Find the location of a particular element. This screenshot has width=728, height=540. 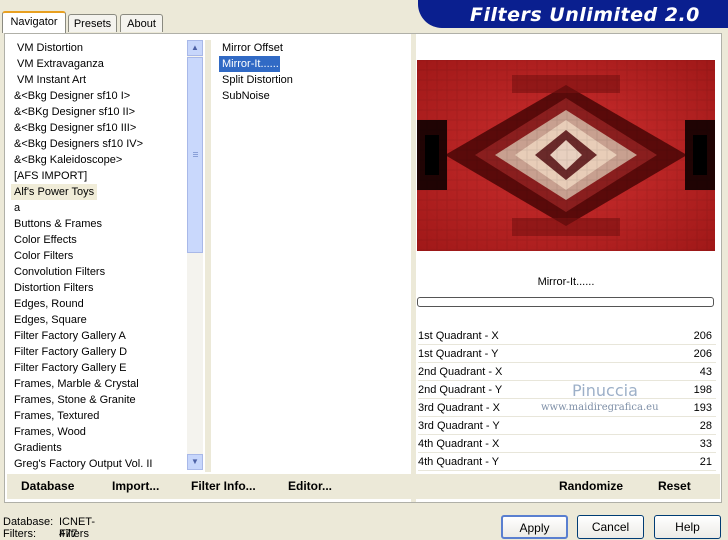

cancel-button: Cancel is located at coordinates (610, 527).